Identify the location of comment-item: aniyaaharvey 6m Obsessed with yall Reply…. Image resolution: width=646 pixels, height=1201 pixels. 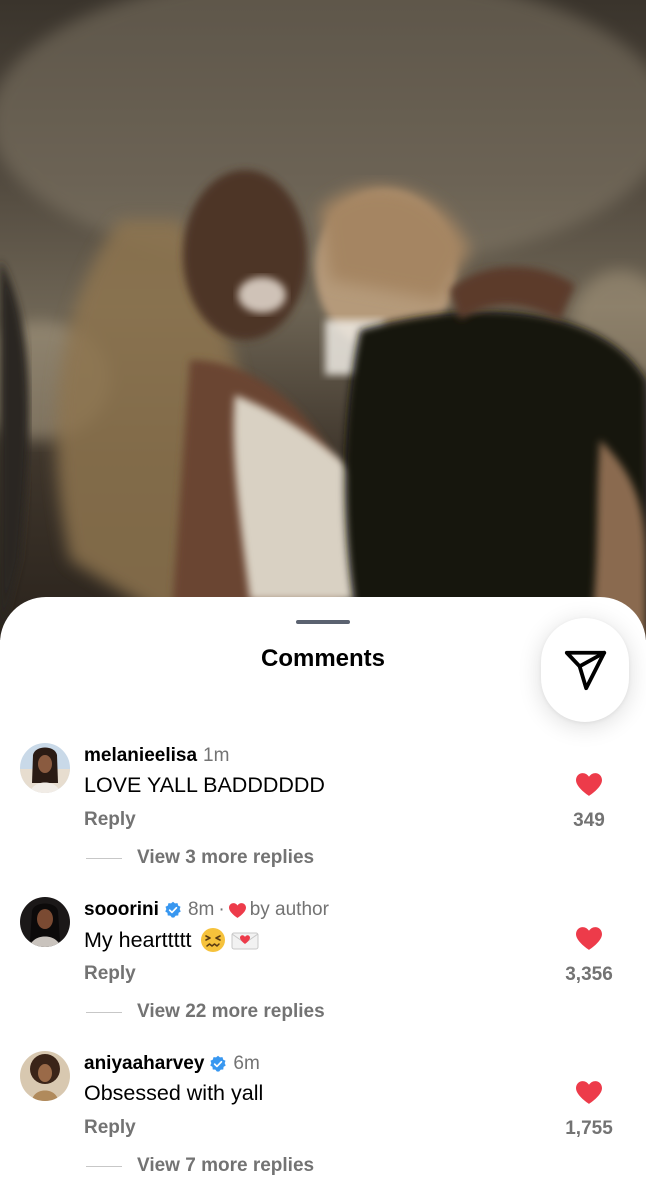
(323, 1126).